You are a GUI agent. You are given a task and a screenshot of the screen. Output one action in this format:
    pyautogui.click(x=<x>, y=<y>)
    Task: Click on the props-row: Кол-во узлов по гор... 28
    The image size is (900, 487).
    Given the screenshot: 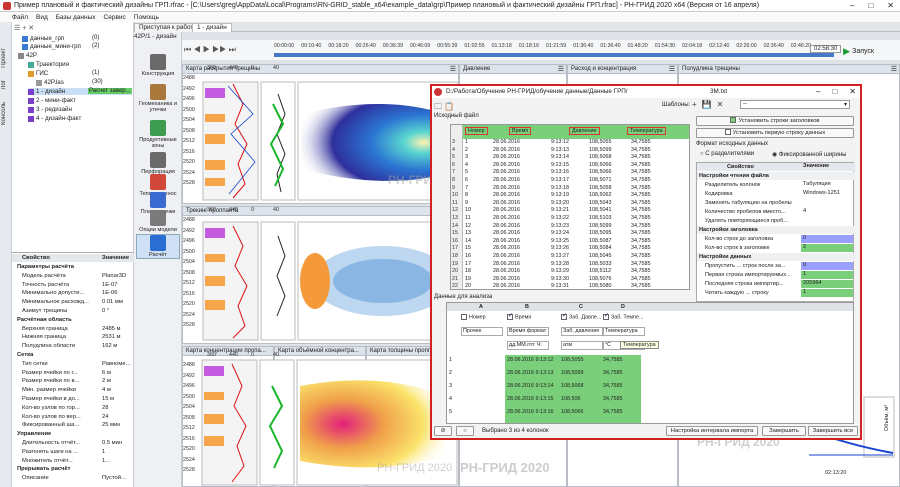 What is the action you would take?
    pyautogui.click(x=73, y=408)
    